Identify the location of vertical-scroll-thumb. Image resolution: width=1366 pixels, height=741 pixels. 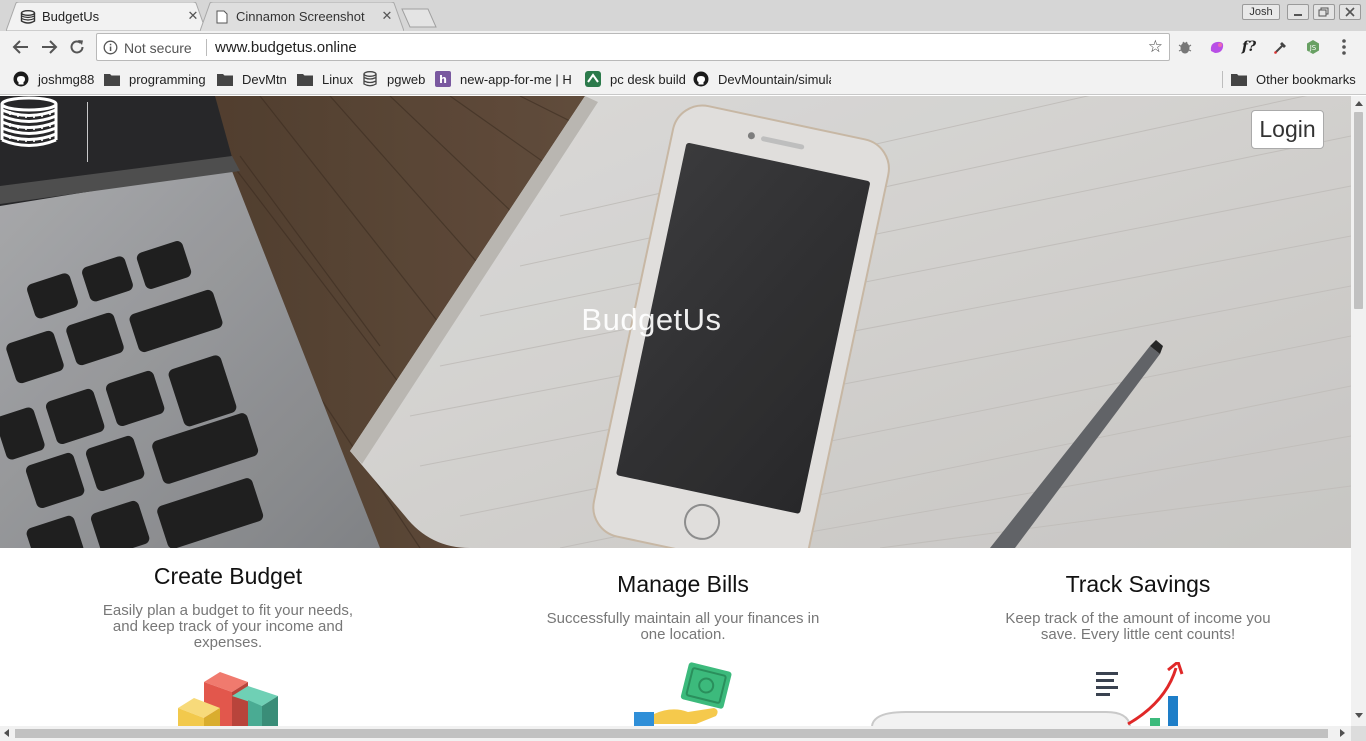
(1358, 210).